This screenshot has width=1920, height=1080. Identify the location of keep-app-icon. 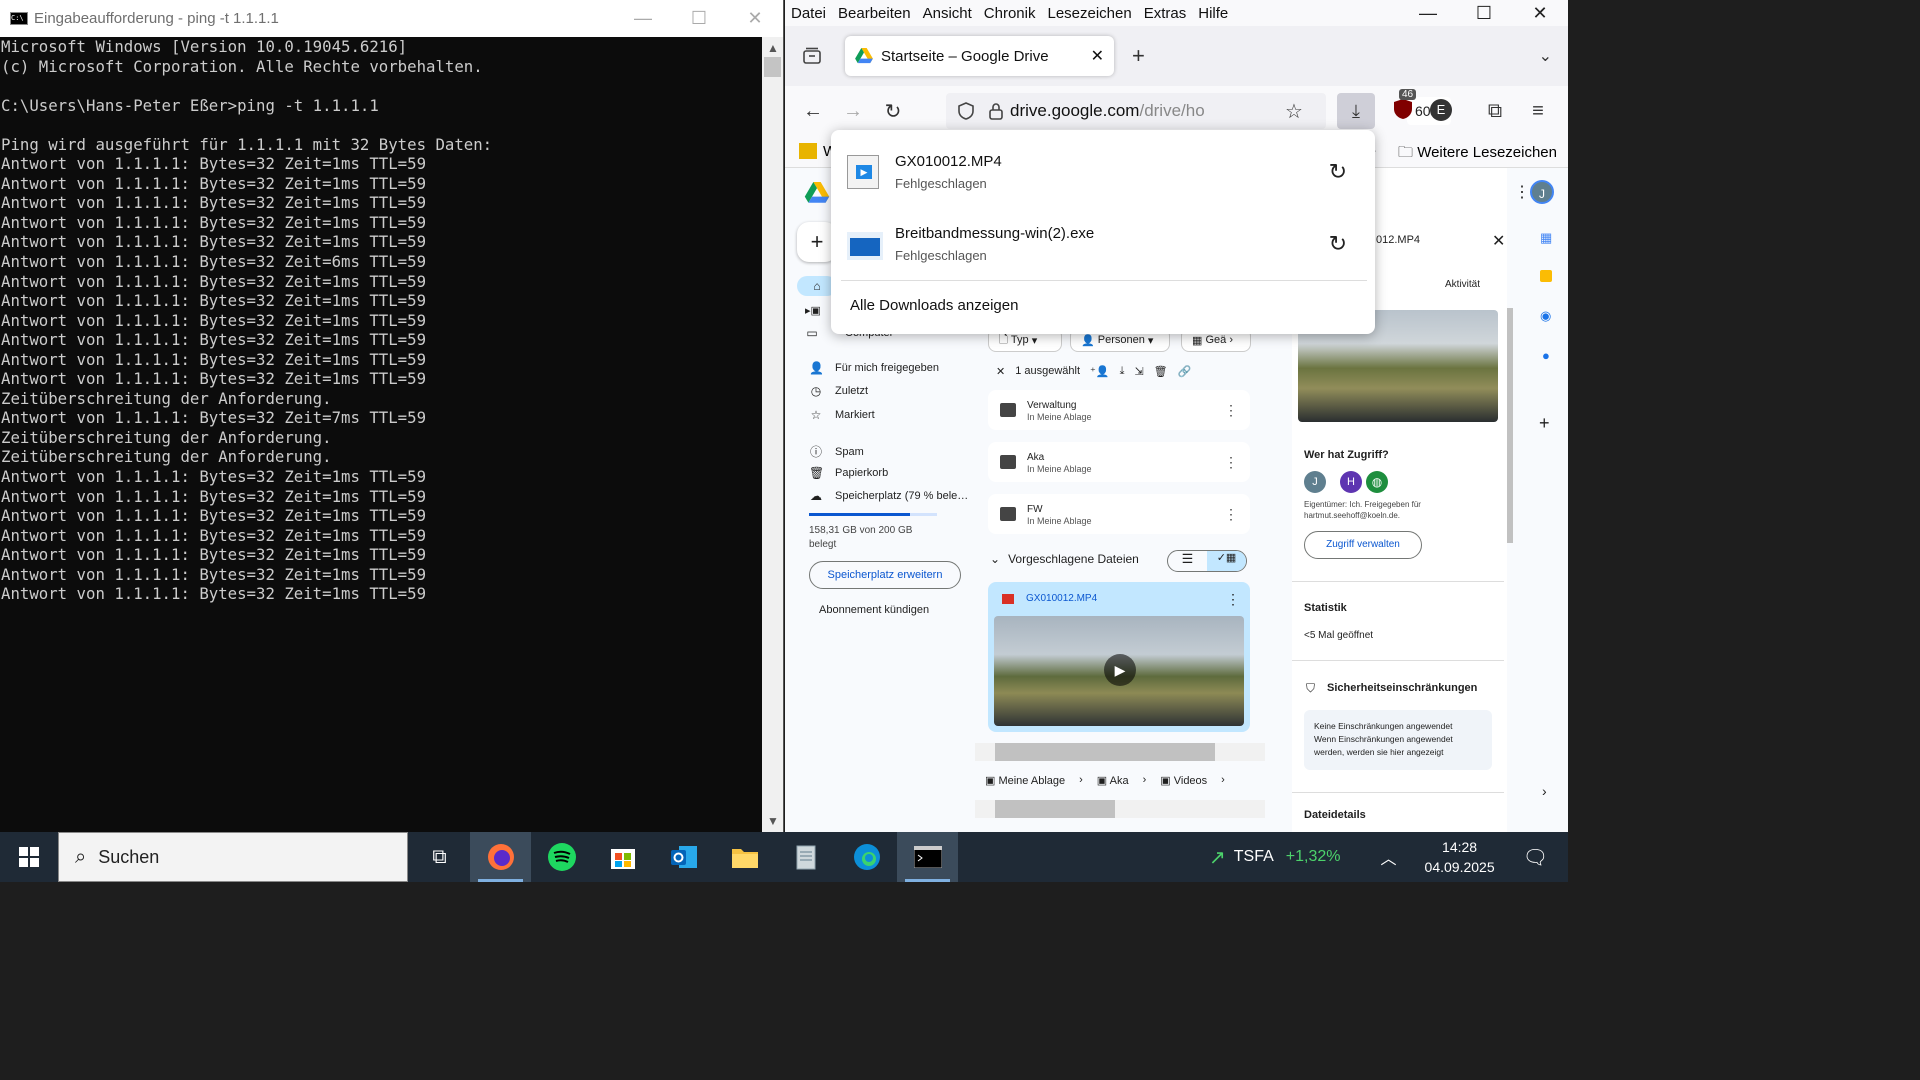
(1546, 276).